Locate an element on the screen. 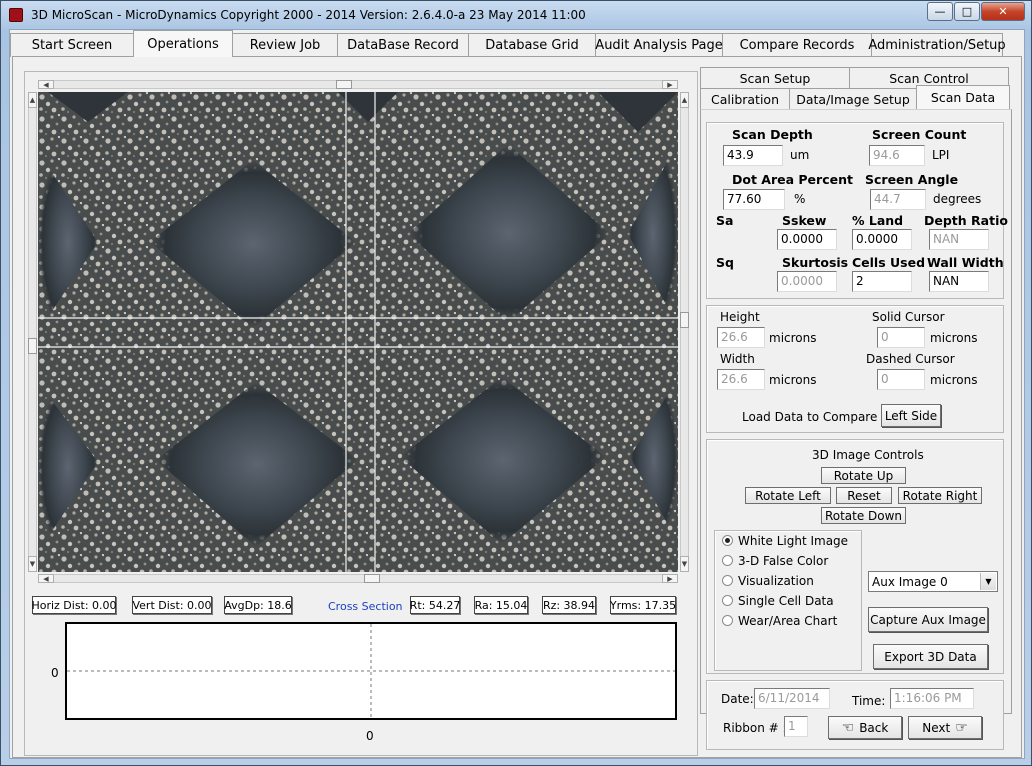 This screenshot has width=1032, height=766. rotate-right-button: Rotate Right is located at coordinates (940, 495).